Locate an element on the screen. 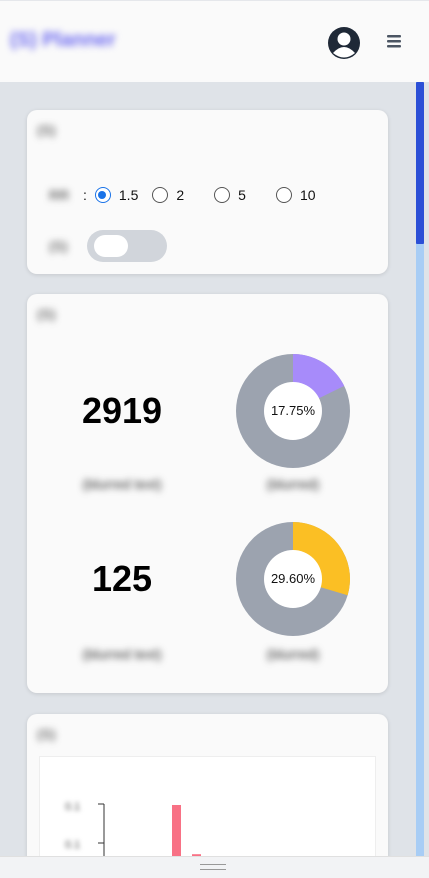 This screenshot has width=429, height=878. stat-value: 2919 is located at coordinates (122, 410).